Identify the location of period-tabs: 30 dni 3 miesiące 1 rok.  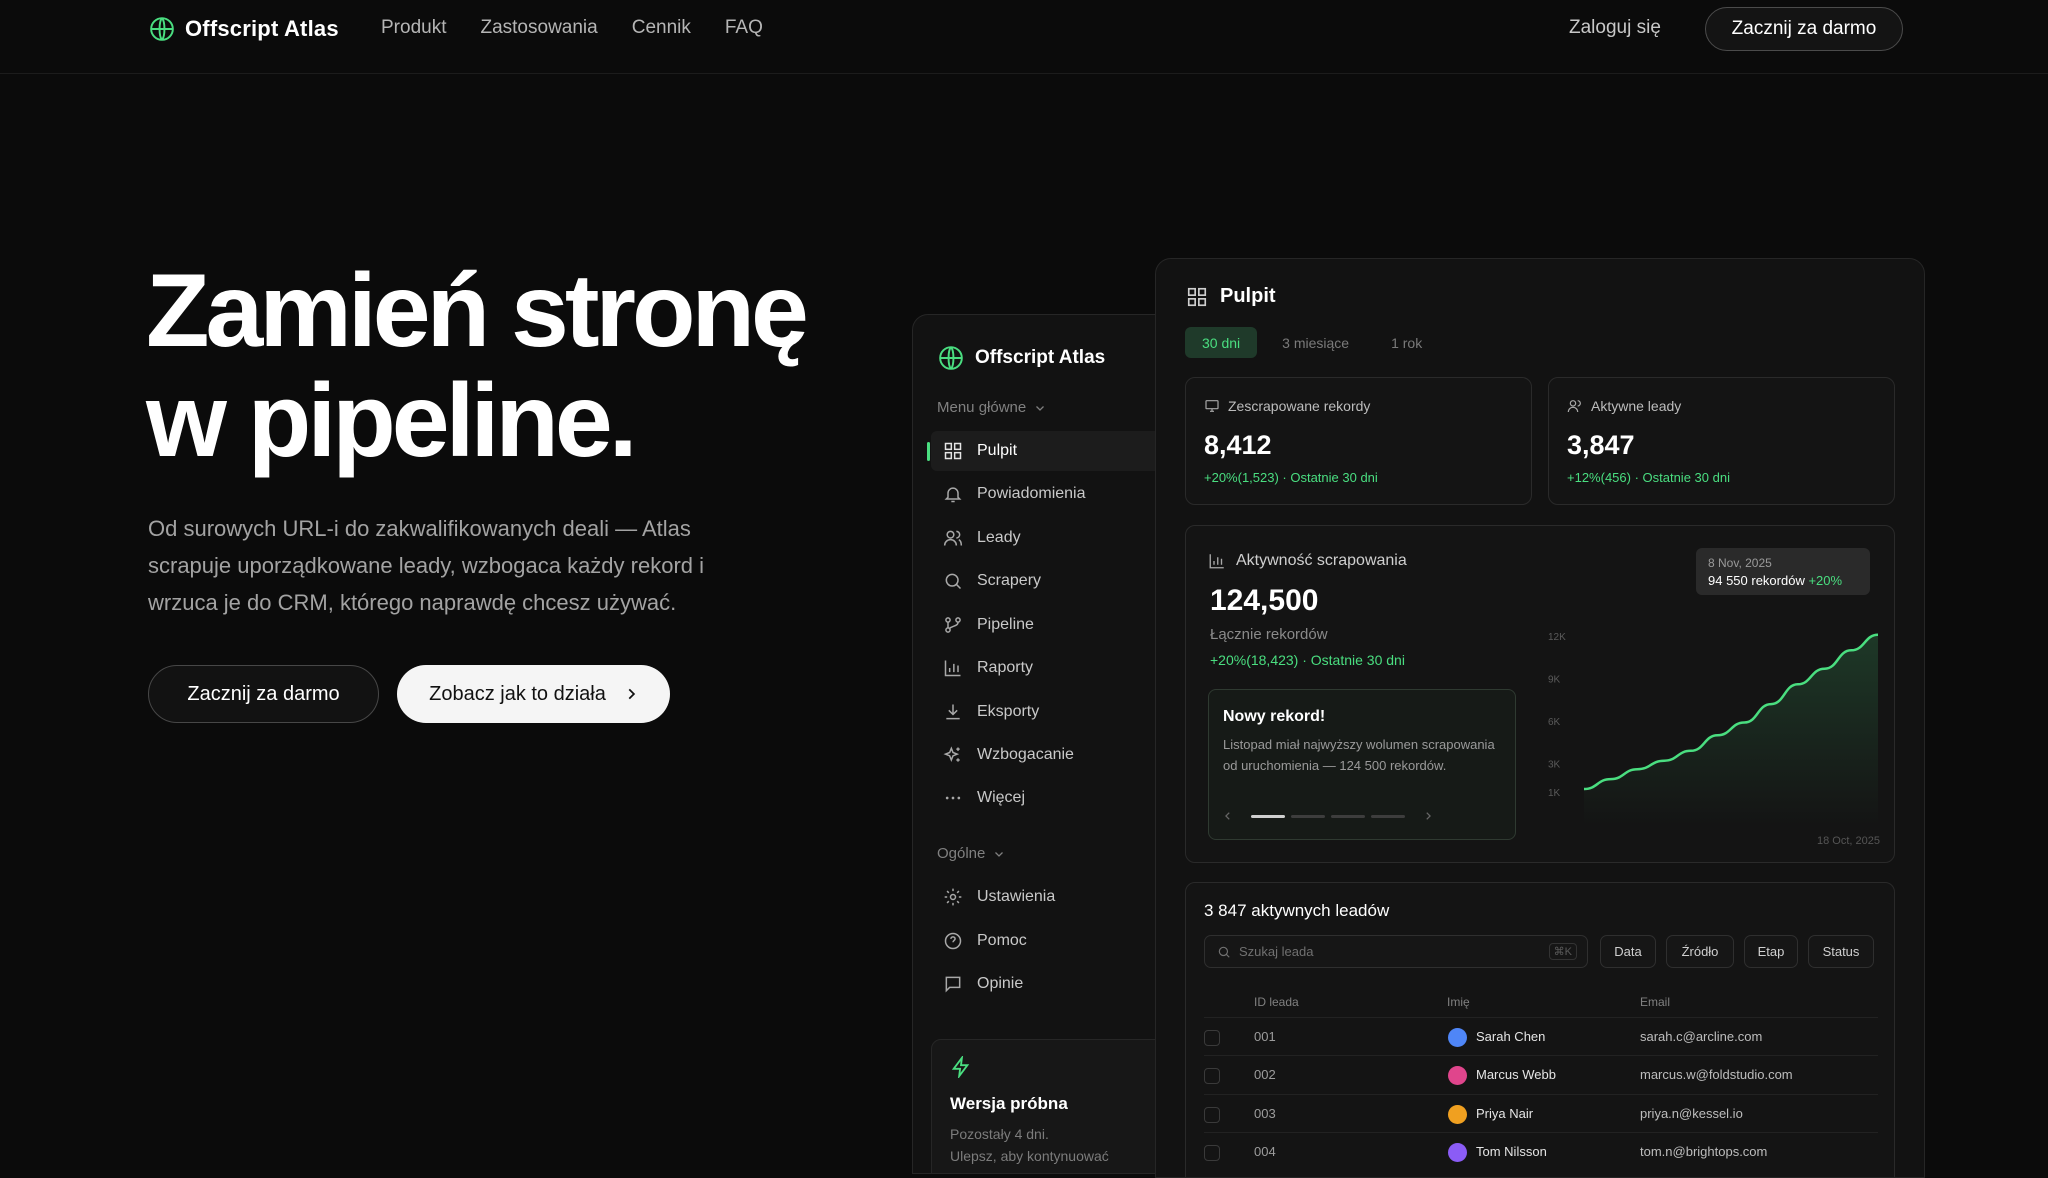
(1312, 342).